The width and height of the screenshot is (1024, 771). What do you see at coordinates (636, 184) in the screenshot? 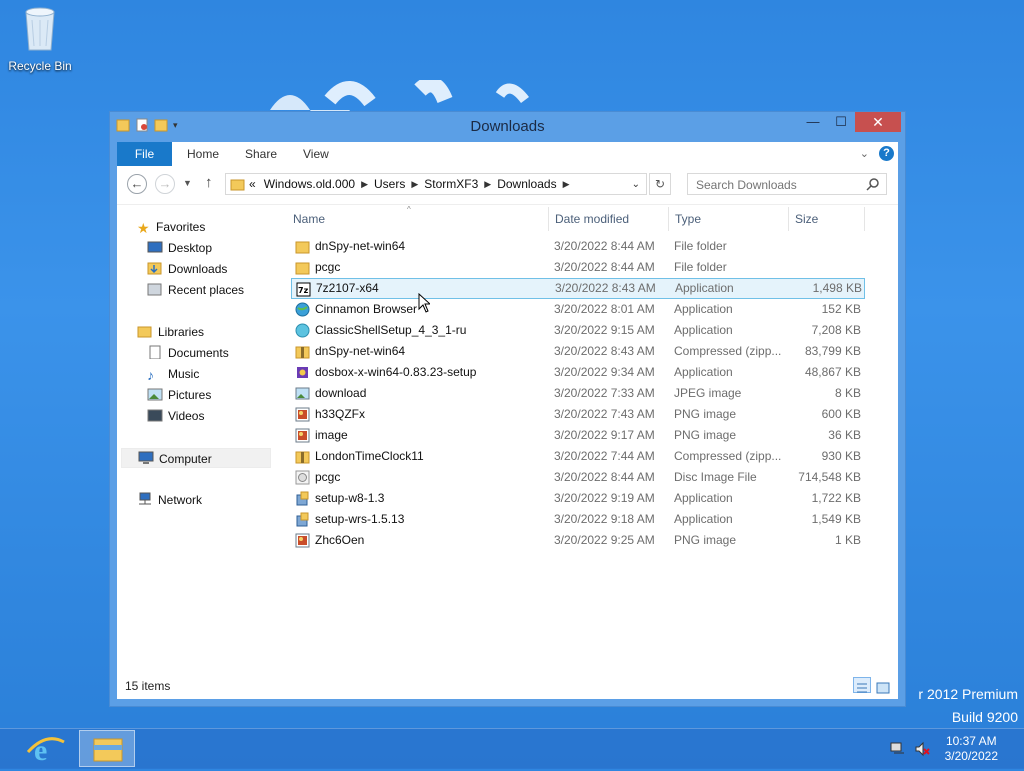
I see `address-dropdown-icon: ⌄` at bounding box center [636, 184].